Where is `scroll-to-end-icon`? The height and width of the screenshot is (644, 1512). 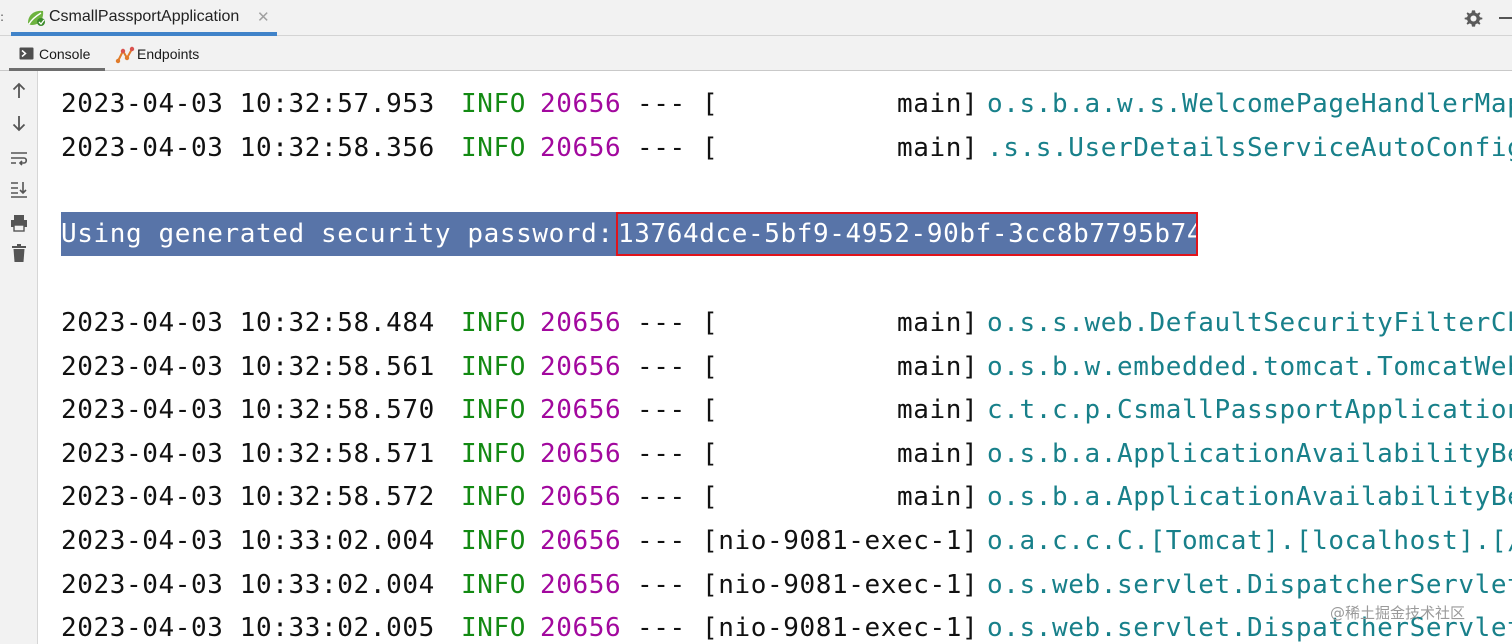
scroll-to-end-icon is located at coordinates (19, 189).